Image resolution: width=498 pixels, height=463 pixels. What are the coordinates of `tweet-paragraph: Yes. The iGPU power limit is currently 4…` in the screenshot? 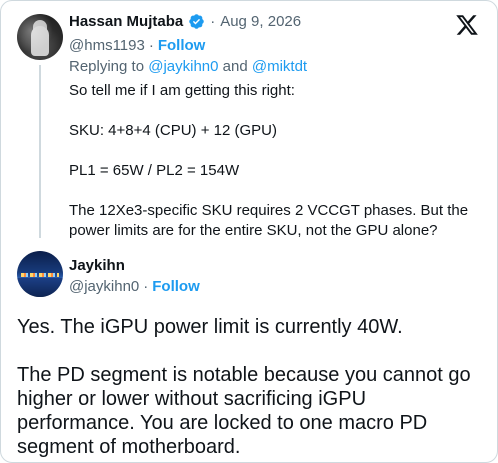 It's located at (210, 327).